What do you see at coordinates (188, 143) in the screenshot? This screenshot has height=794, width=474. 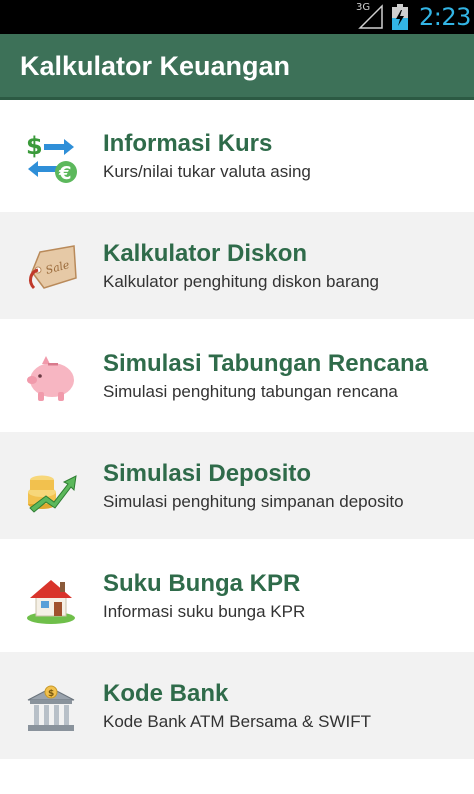 I see `menu-item-title: Informasi Kurs` at bounding box center [188, 143].